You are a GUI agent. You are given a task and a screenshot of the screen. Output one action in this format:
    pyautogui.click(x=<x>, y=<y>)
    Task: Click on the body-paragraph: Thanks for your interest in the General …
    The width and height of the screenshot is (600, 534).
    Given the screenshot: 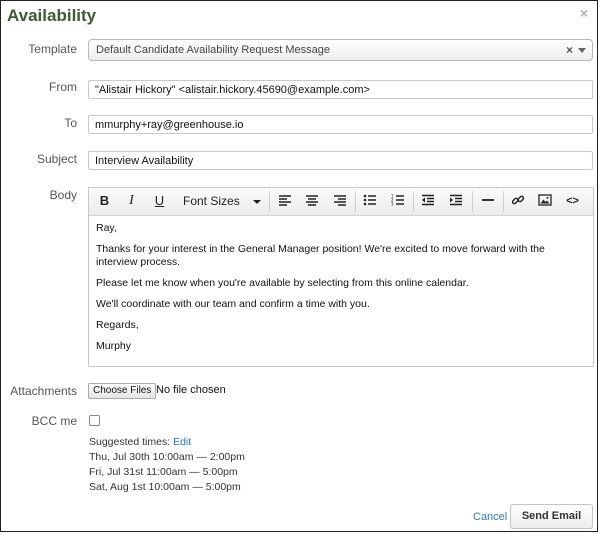 What is the action you would take?
    pyautogui.click(x=320, y=255)
    